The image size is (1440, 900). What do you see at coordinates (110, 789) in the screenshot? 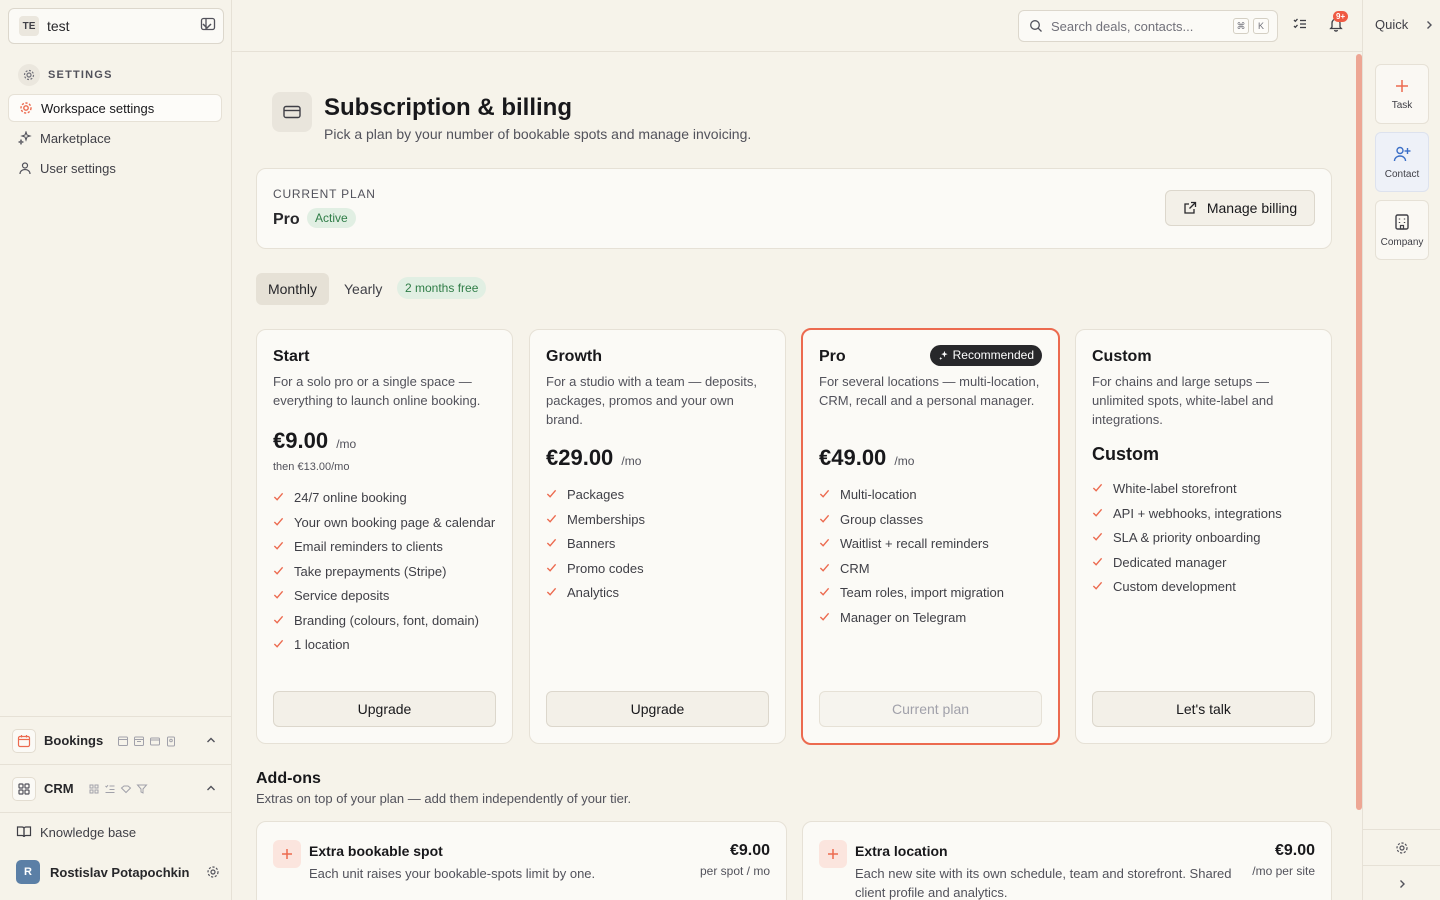
I see `list-check-icon` at bounding box center [110, 789].